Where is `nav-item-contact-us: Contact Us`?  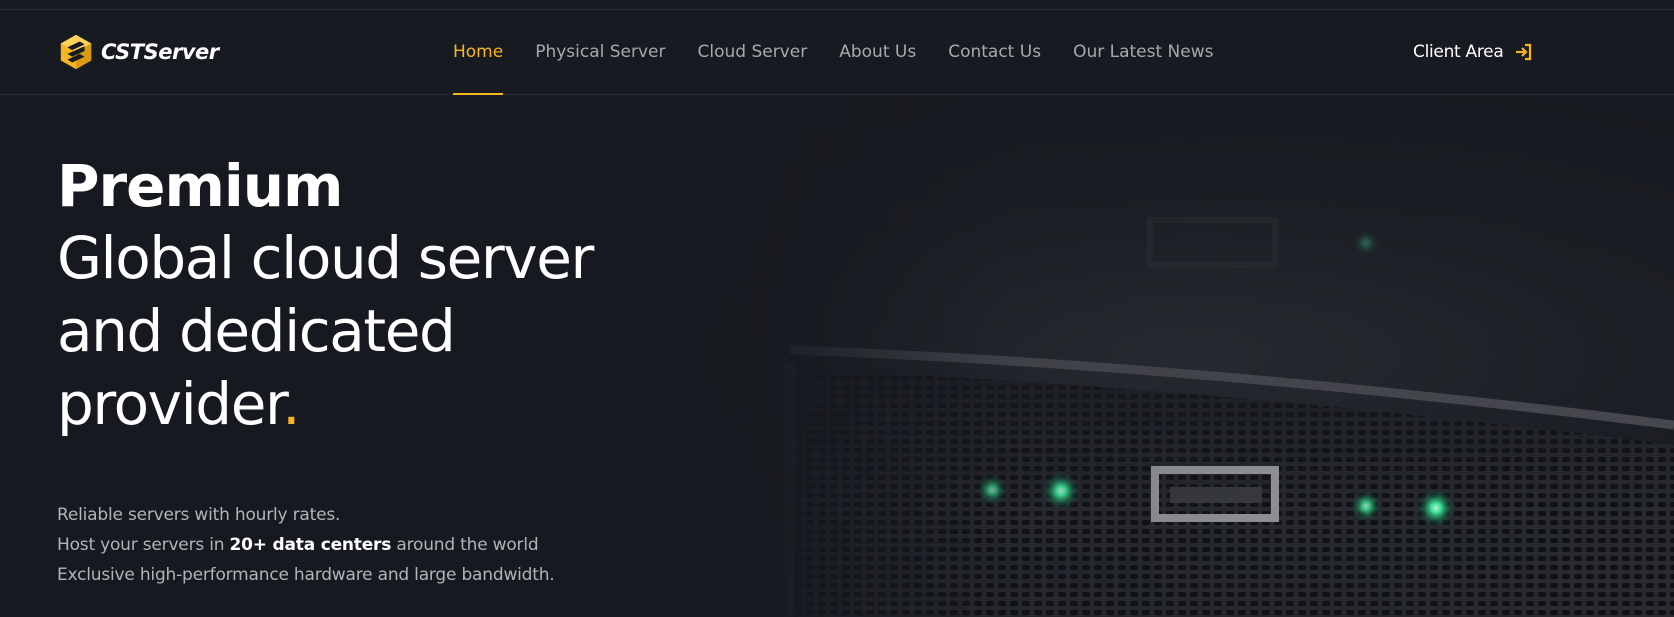 nav-item-contact-us: Contact Us is located at coordinates (994, 52).